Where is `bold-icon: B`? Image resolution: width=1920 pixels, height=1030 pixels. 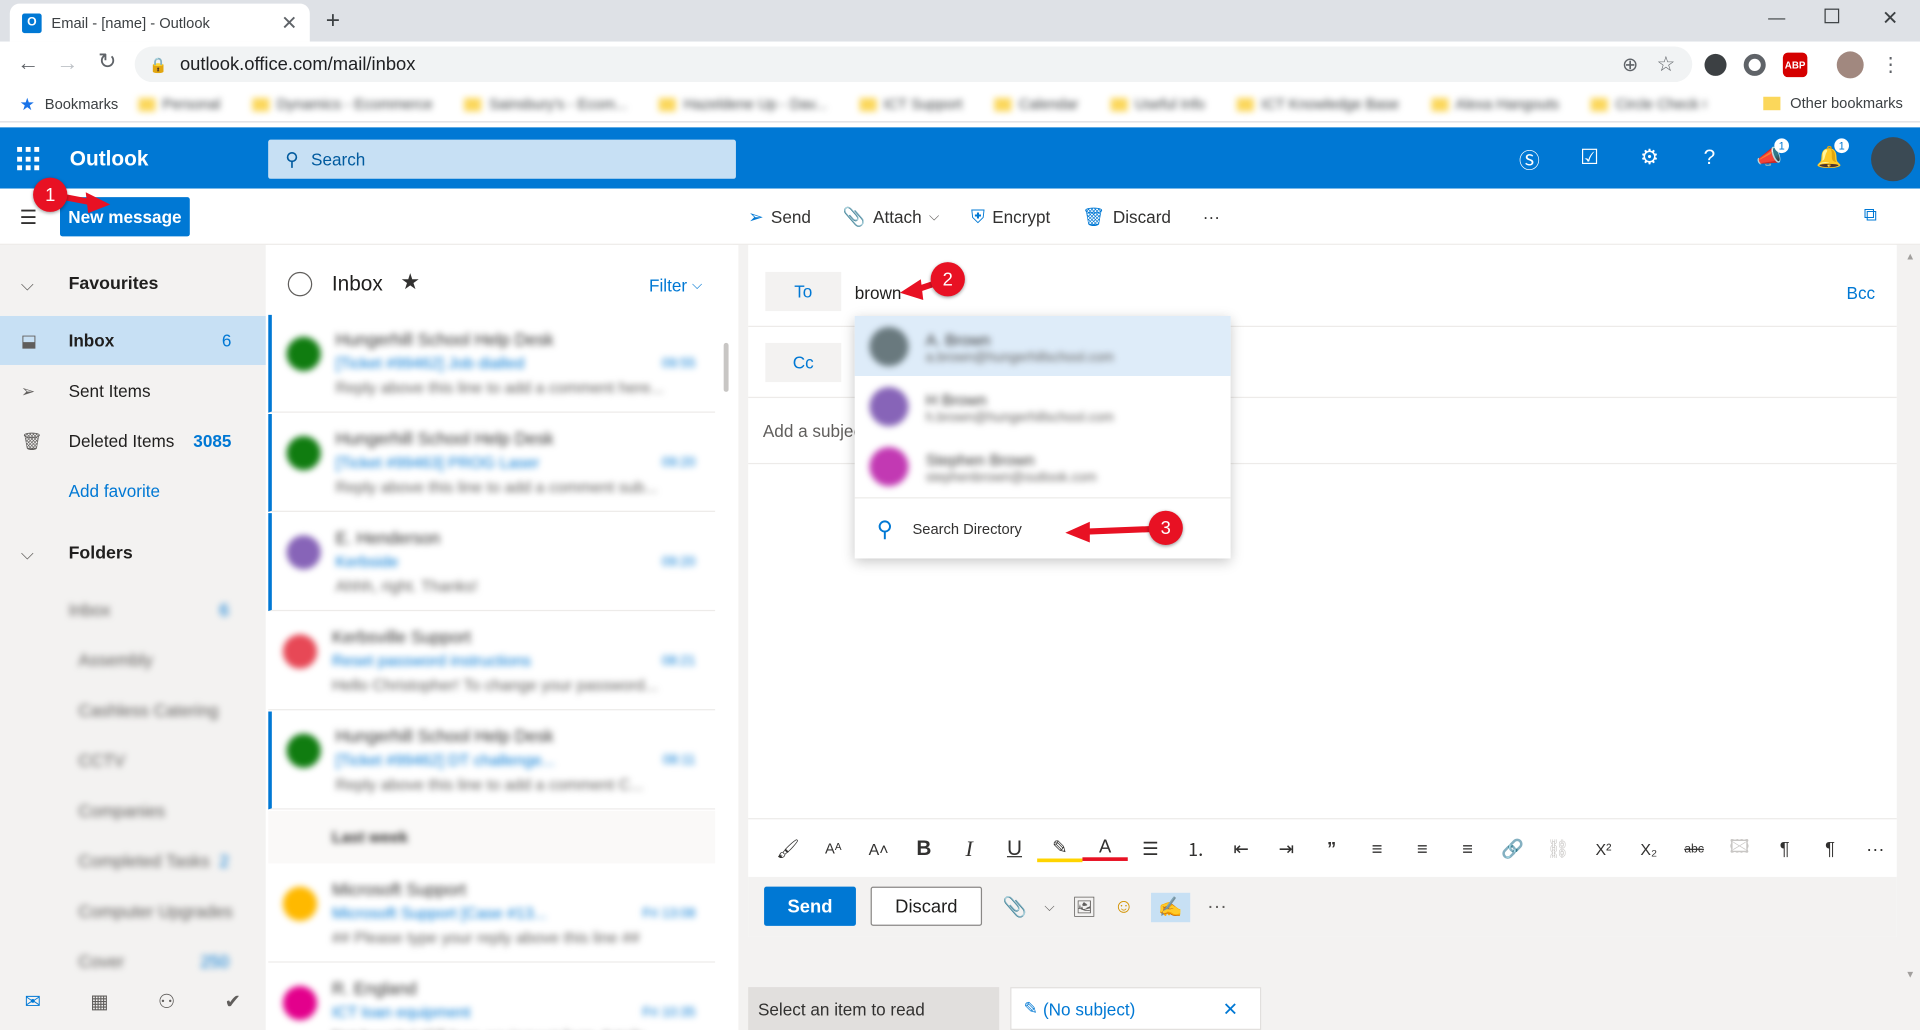
bold-icon: B is located at coordinates (923, 848).